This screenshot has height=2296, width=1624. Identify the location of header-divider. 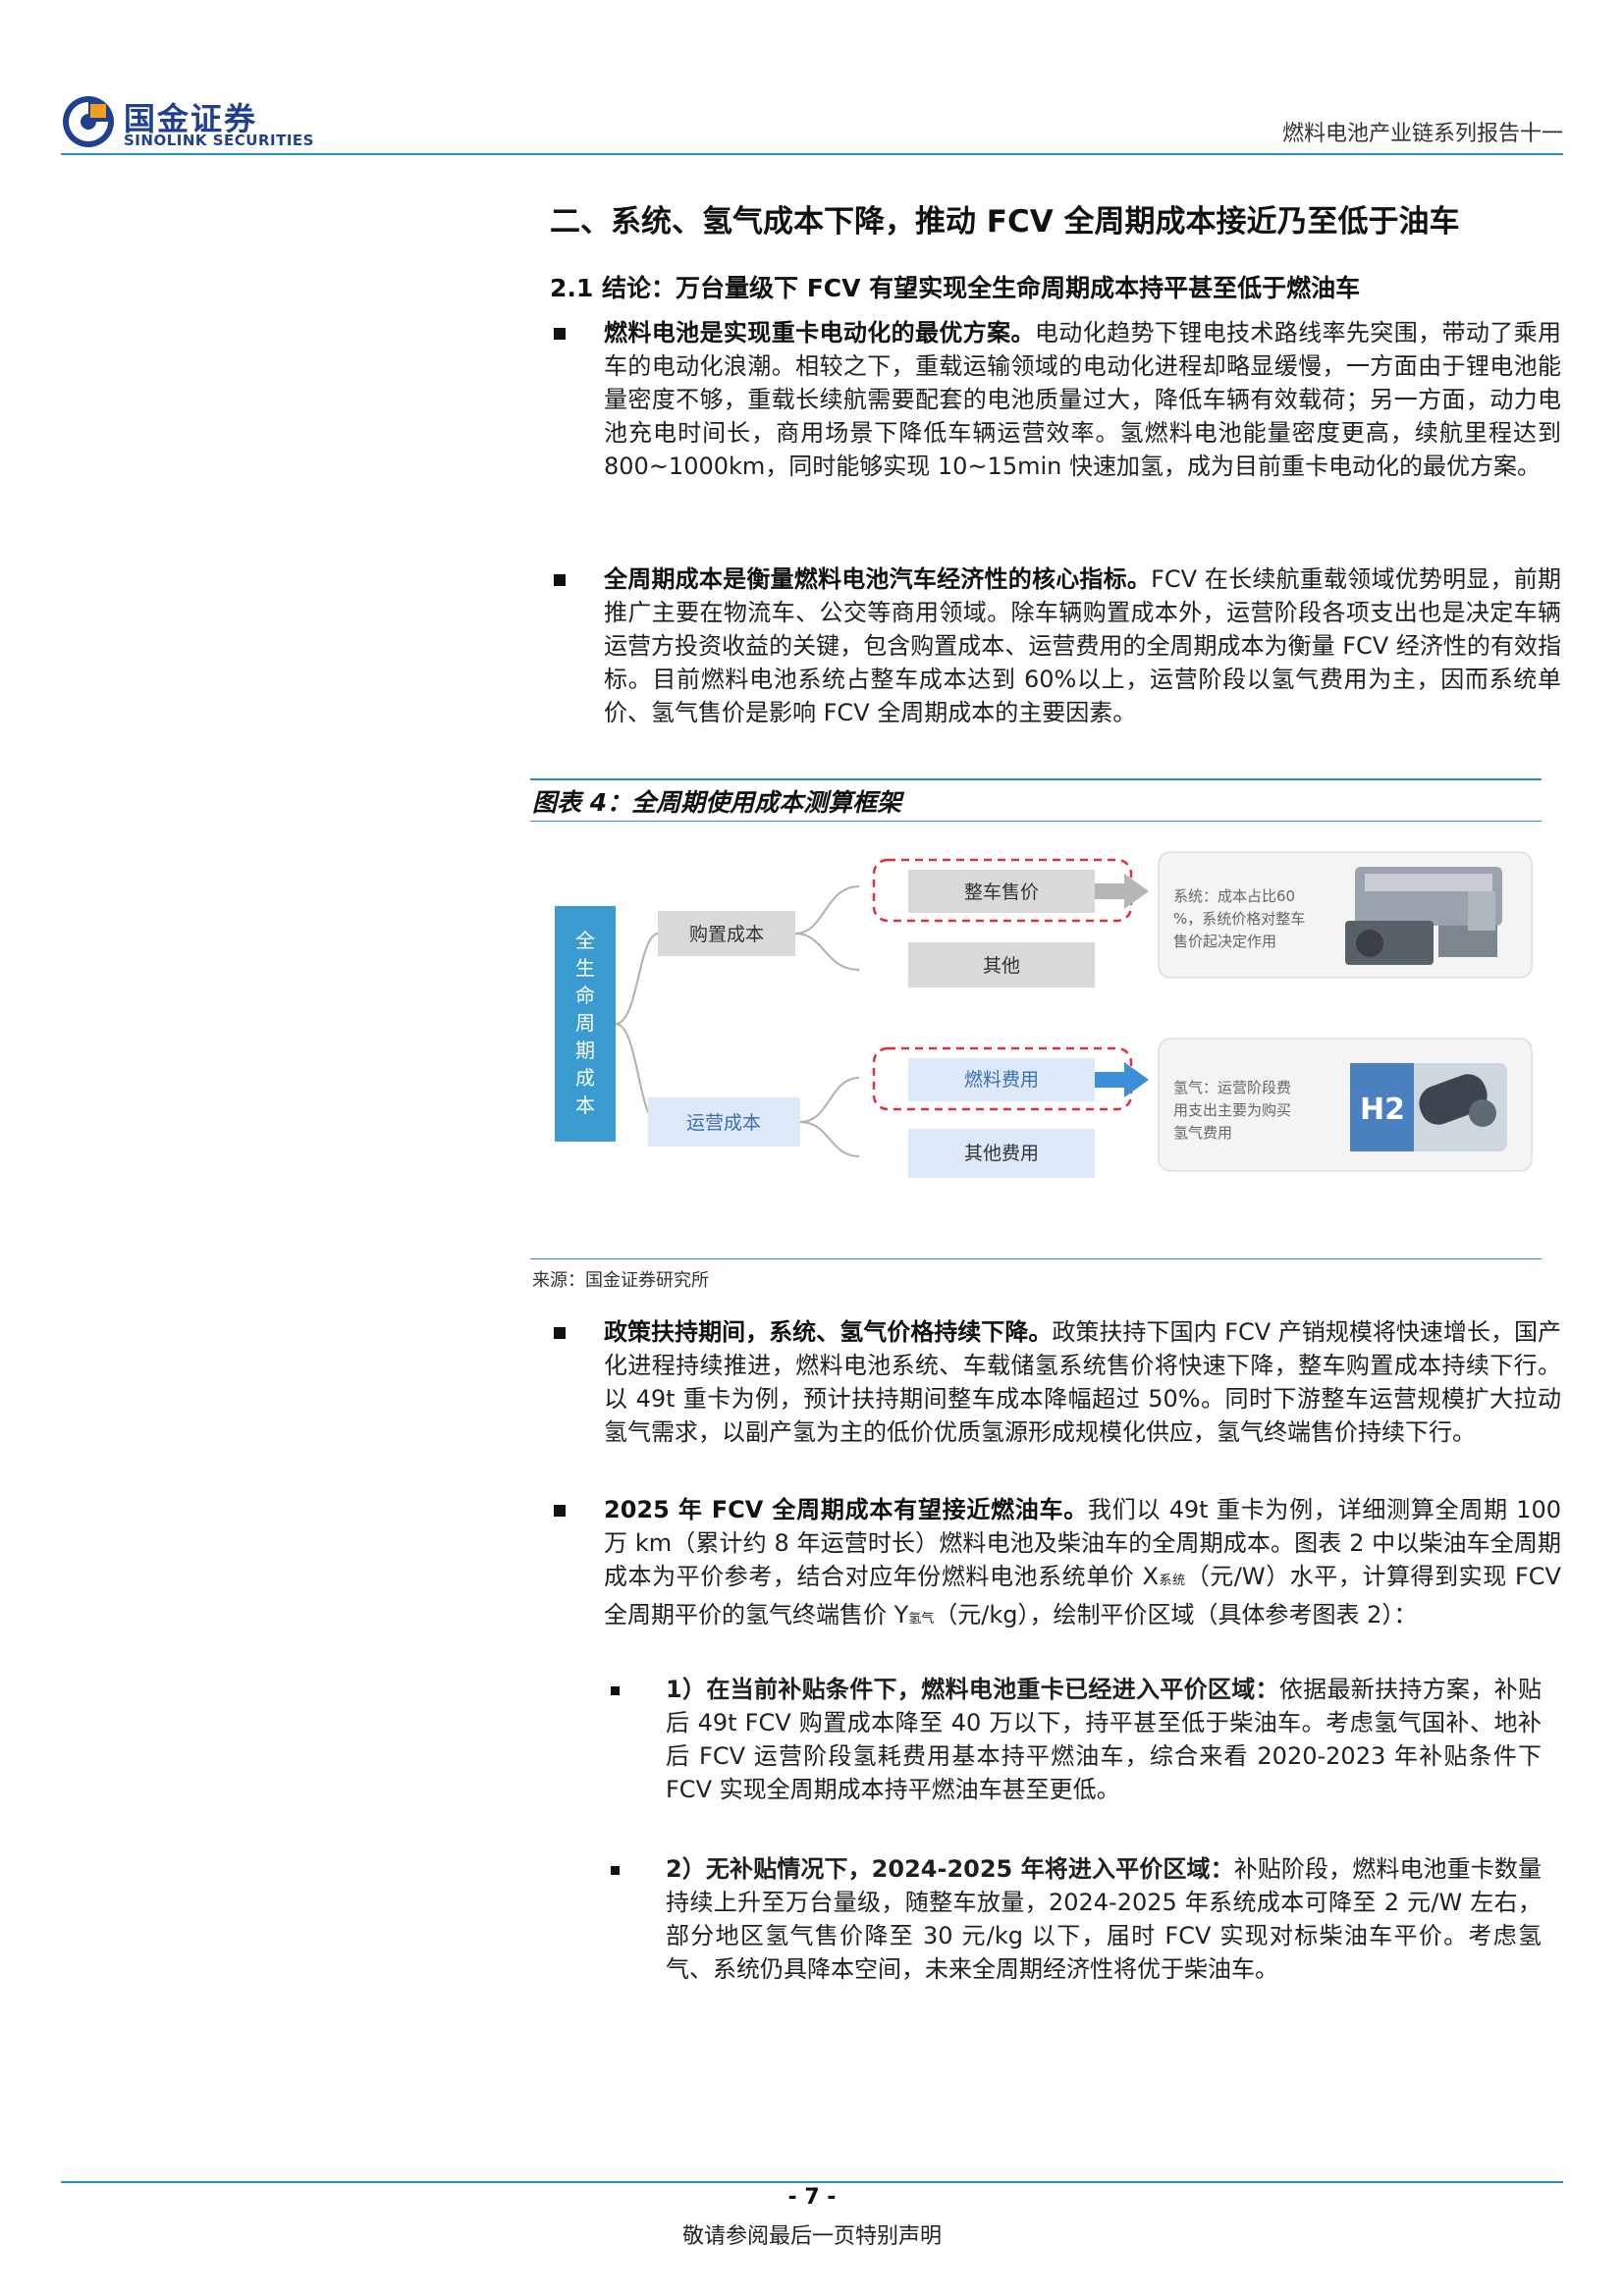
(812, 154).